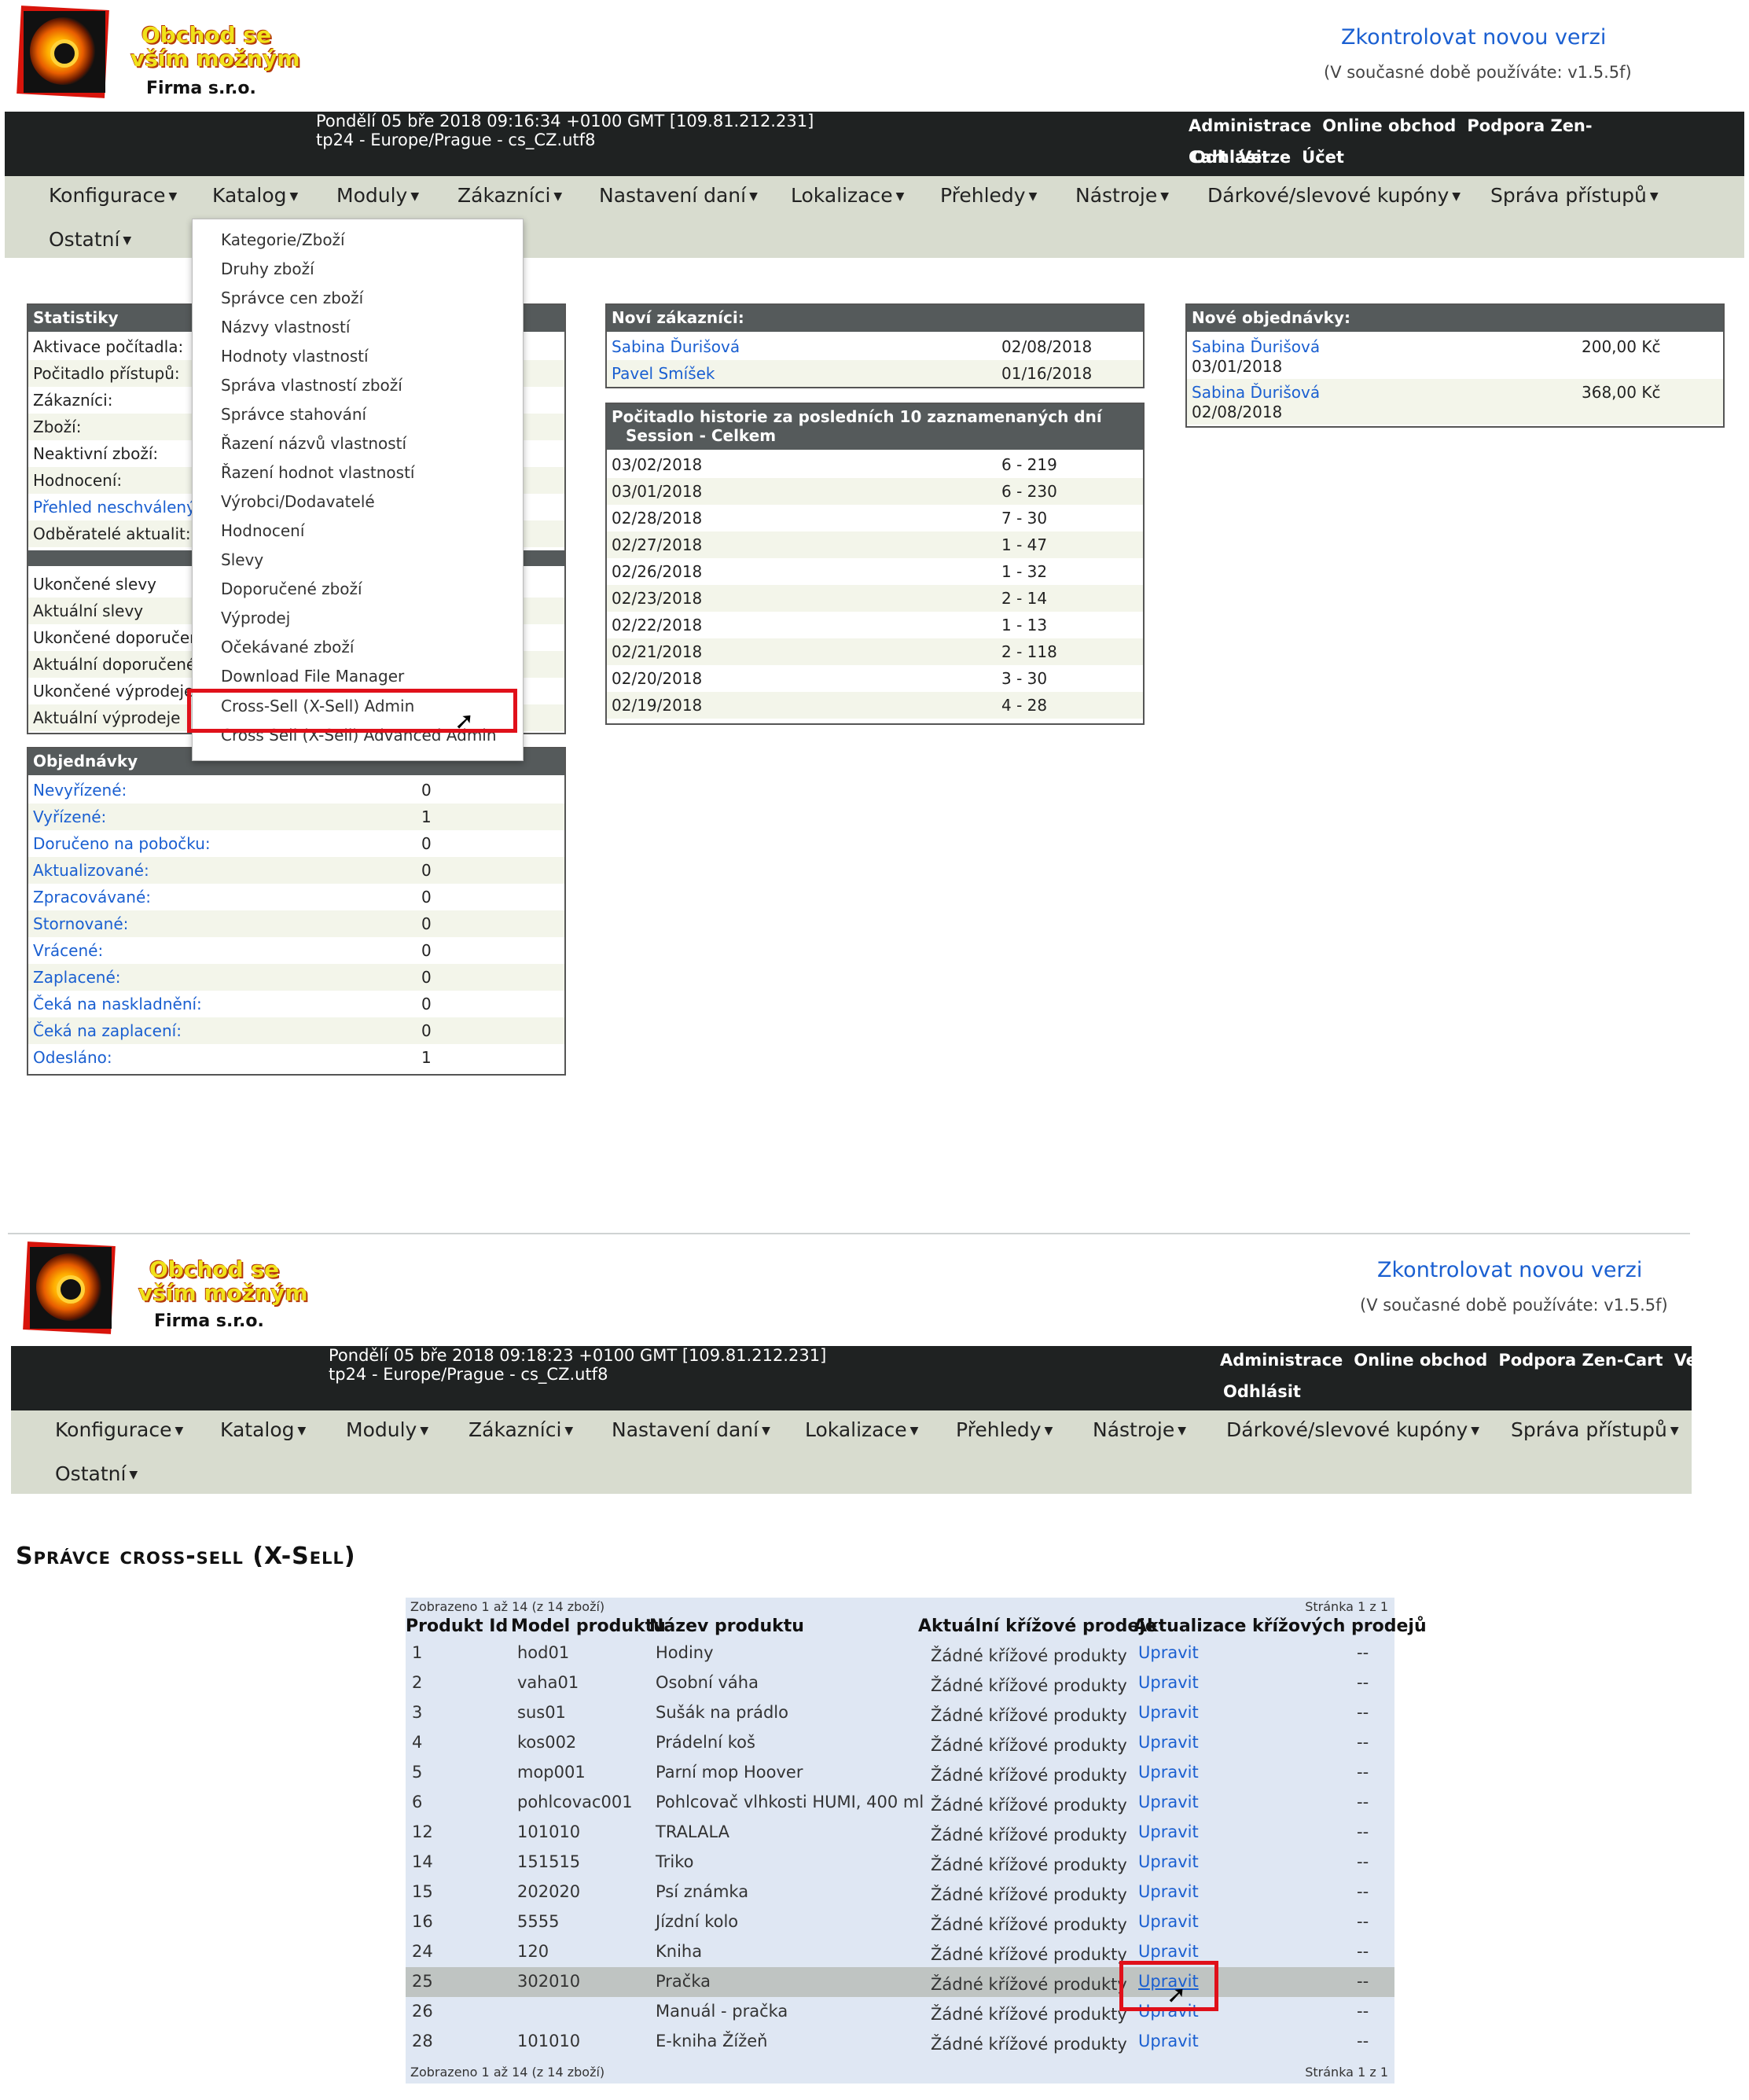  Describe the element at coordinates (314, 443) in the screenshot. I see `menu-item: Řazení názvů vlastností` at that location.